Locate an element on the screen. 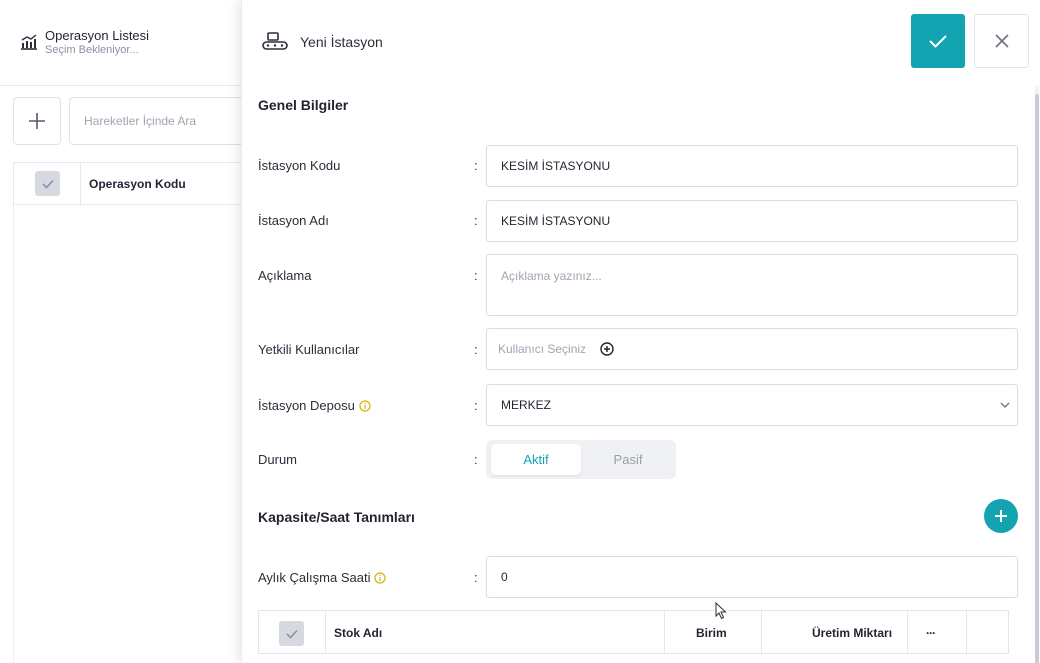 The height and width of the screenshot is (663, 1040). station-name-label: İstasyon Adı is located at coordinates (293, 220).